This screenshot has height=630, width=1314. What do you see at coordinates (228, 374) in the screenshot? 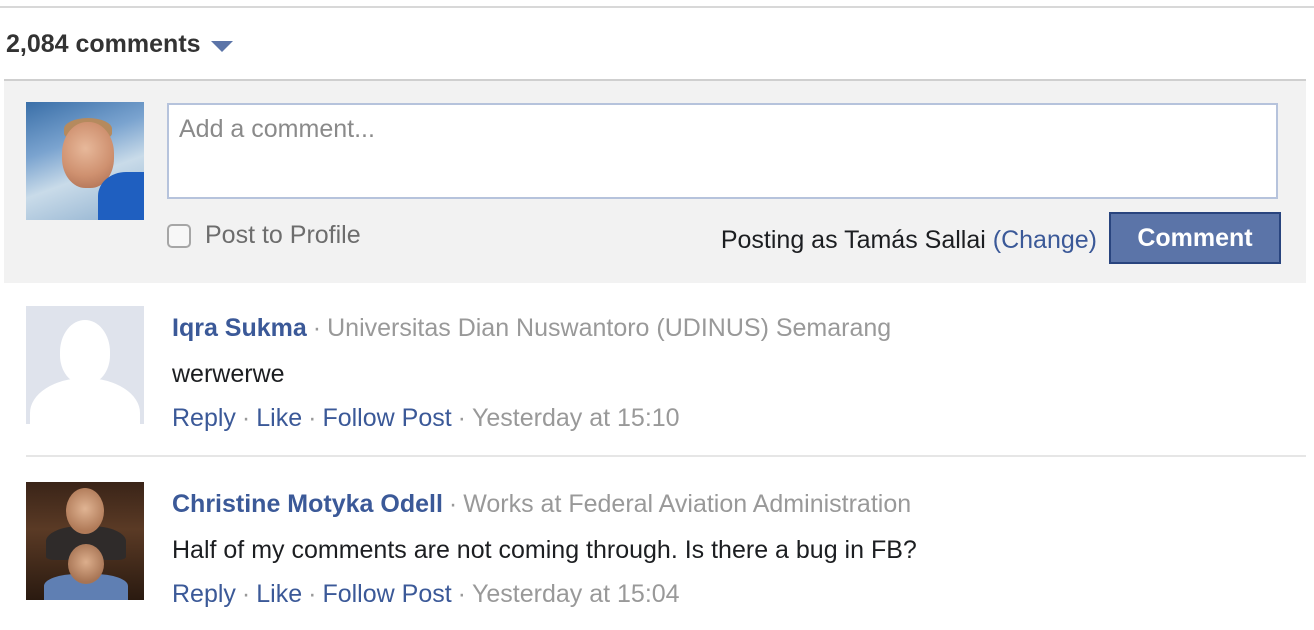
I see `comment-text: werwerwe` at bounding box center [228, 374].